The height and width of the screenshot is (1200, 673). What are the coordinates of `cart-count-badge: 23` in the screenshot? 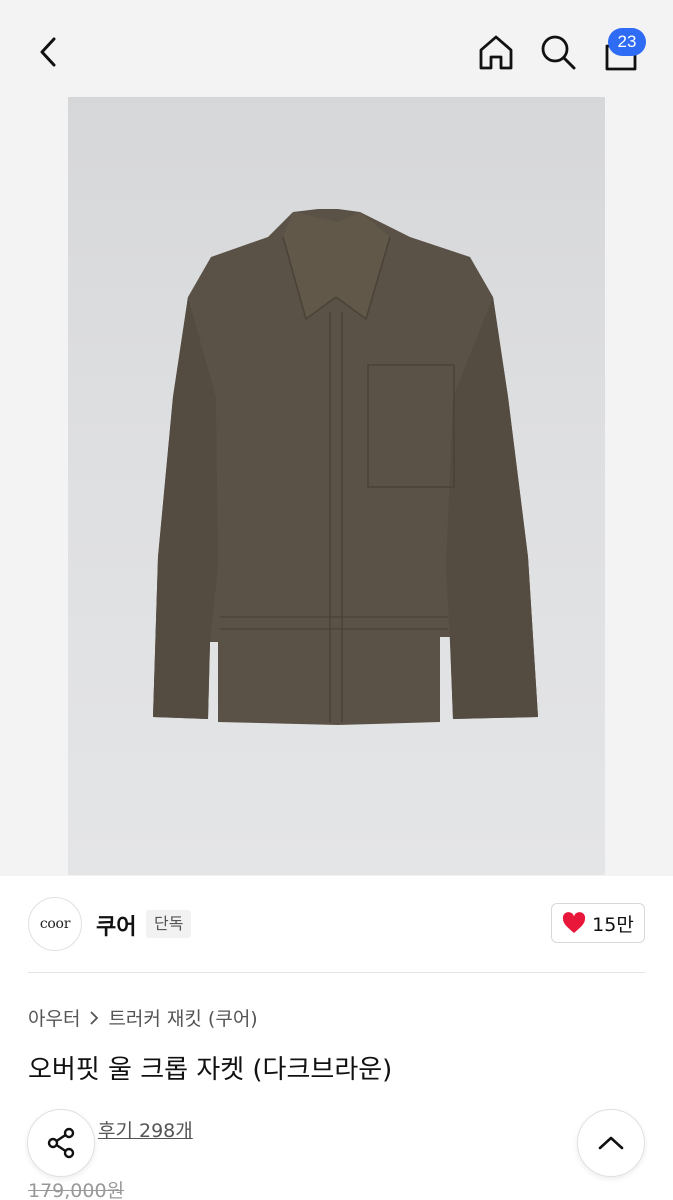 It's located at (627, 42).